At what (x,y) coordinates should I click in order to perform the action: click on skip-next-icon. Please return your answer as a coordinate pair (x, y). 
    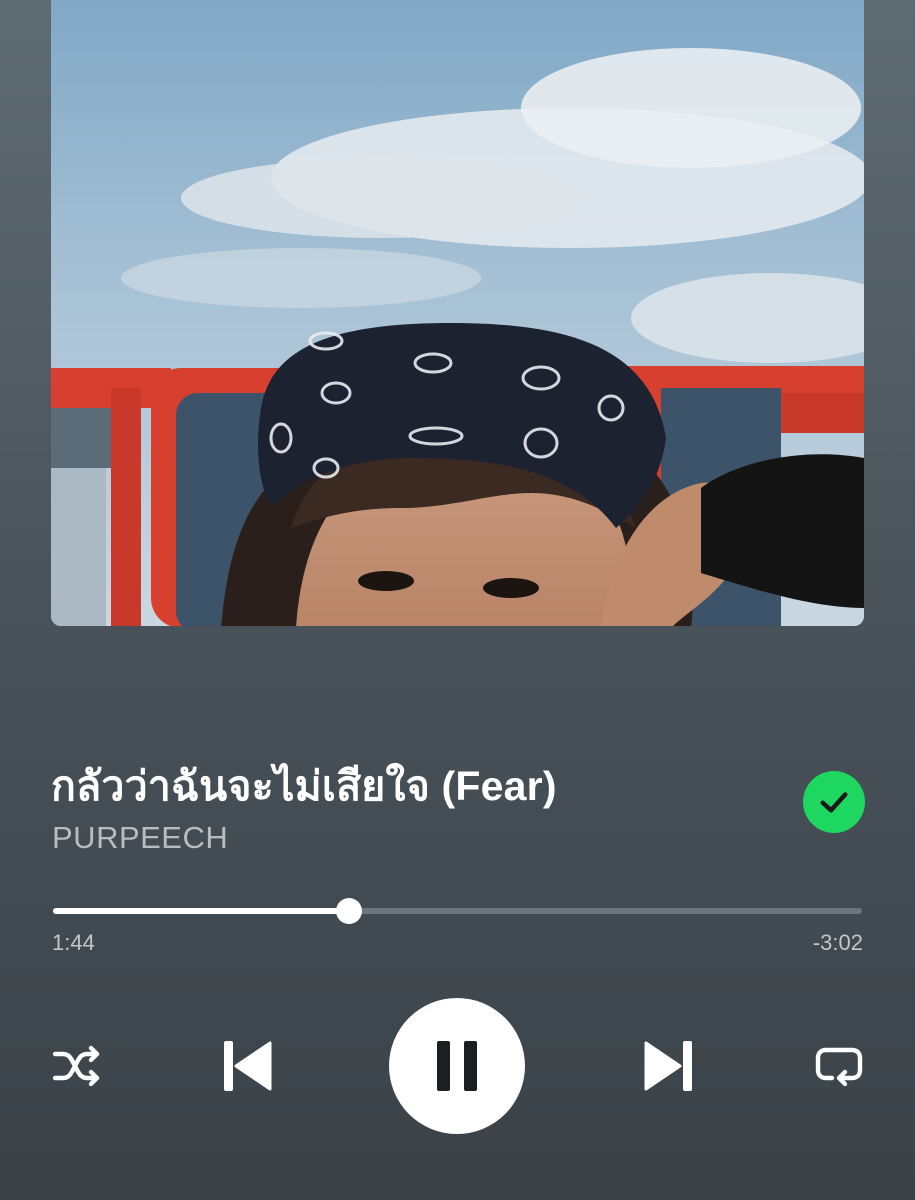
    Looking at the image, I should click on (668, 1066).